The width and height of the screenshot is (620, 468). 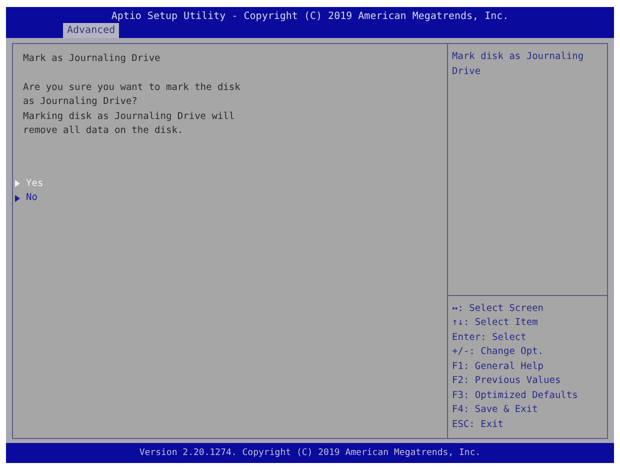 I want to click on key-hint: F3: Optimized Defaults, so click(x=515, y=395).